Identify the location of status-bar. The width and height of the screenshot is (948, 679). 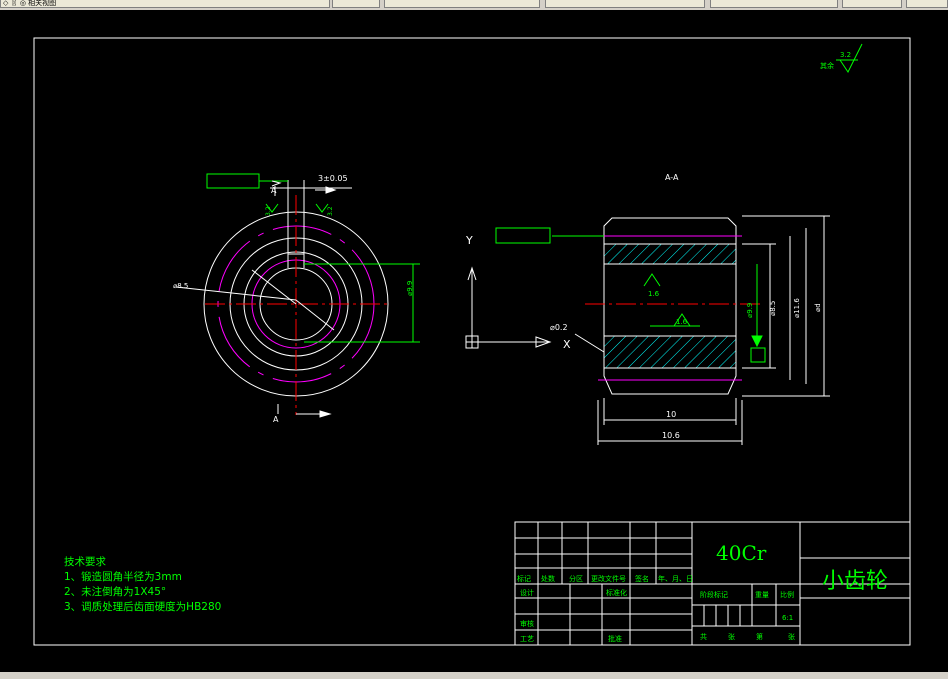
(474, 675).